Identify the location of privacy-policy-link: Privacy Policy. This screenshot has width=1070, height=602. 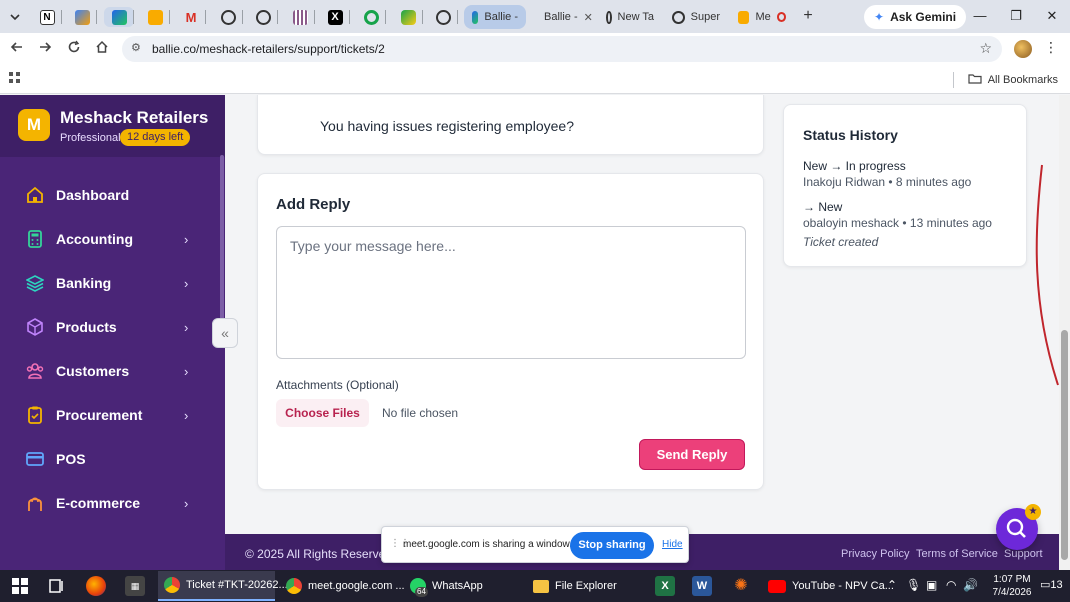
(875, 554).